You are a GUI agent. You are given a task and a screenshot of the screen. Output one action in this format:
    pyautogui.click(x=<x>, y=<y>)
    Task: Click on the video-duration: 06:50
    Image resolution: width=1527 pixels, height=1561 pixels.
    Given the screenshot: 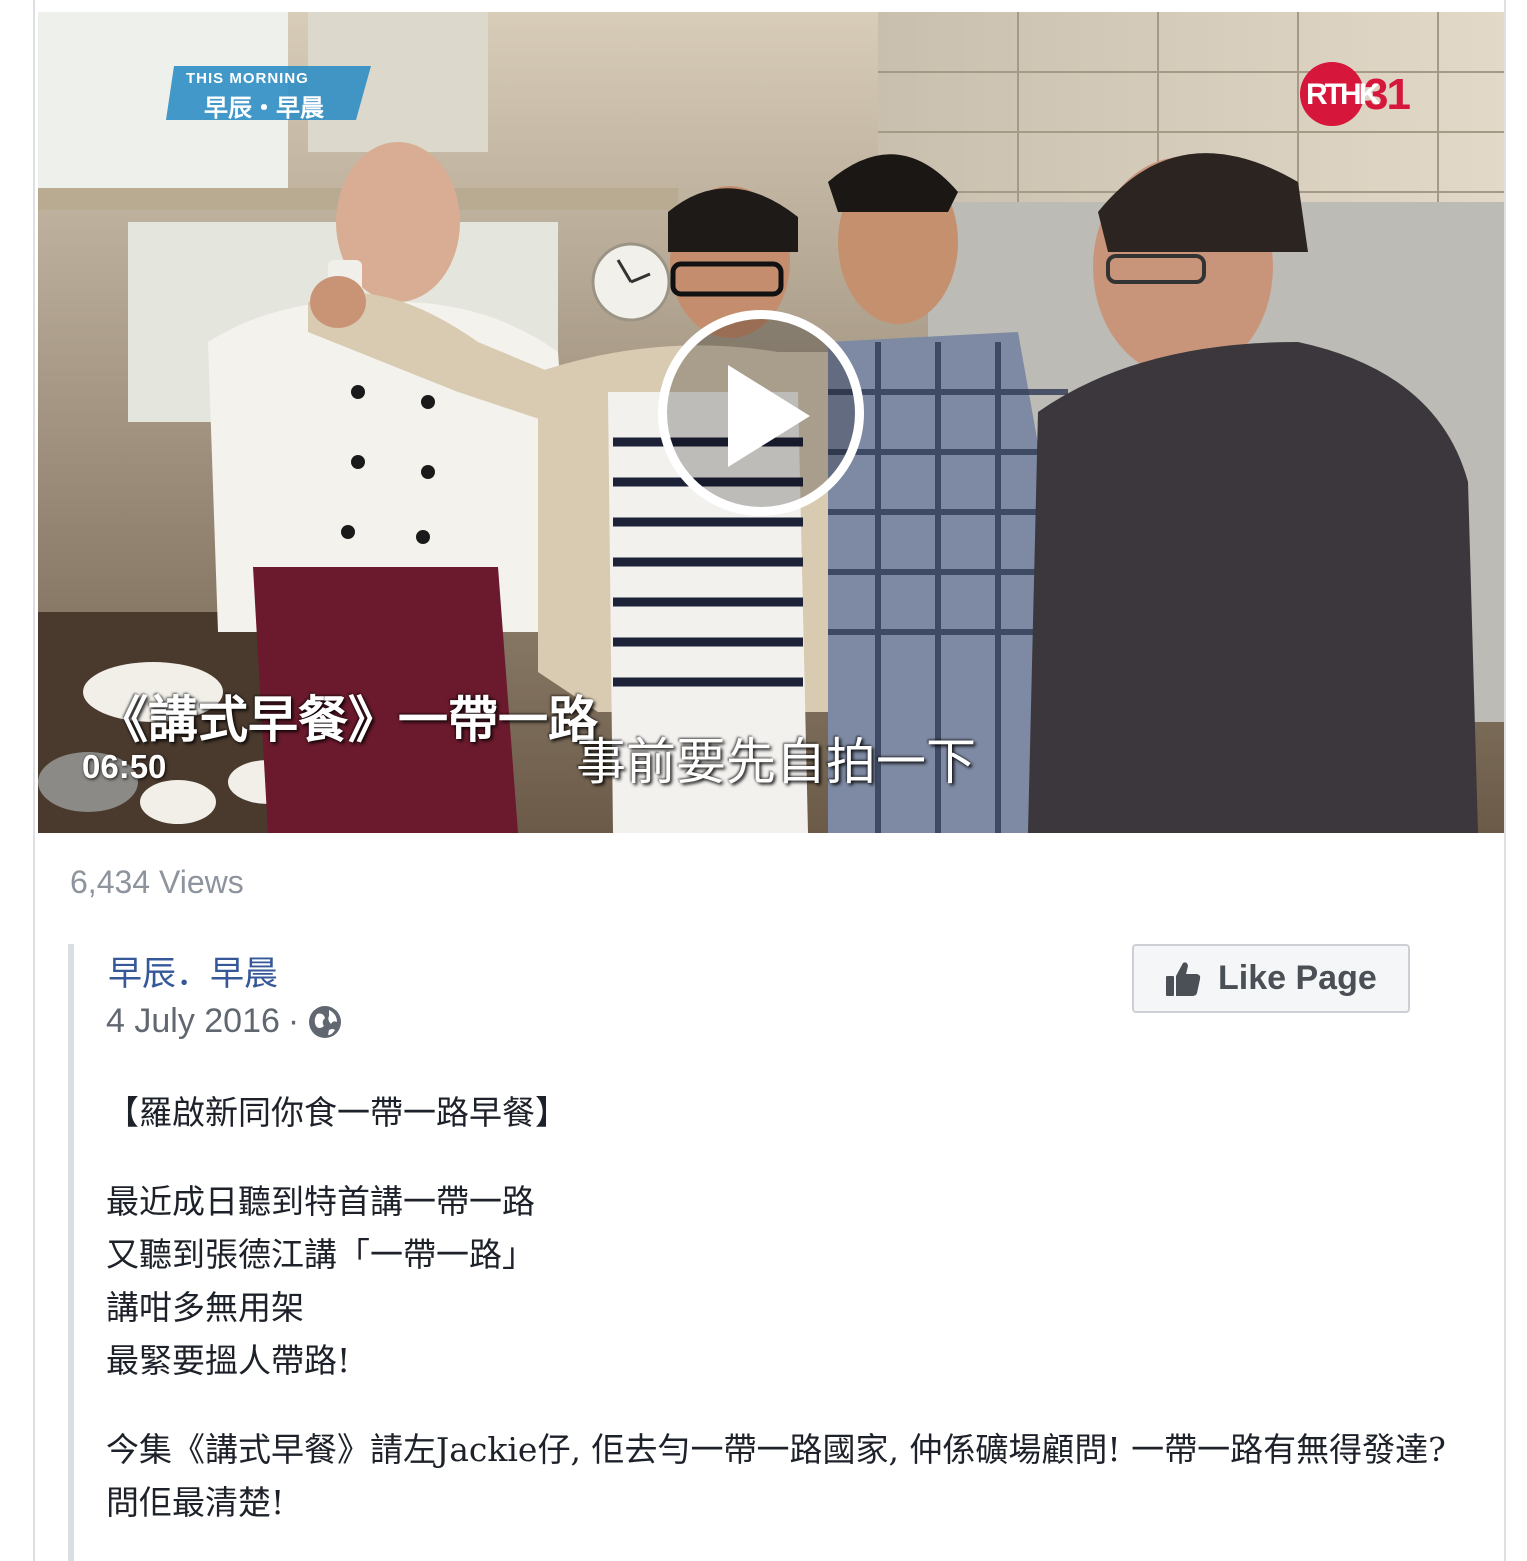 What is the action you would take?
    pyautogui.click(x=124, y=766)
    